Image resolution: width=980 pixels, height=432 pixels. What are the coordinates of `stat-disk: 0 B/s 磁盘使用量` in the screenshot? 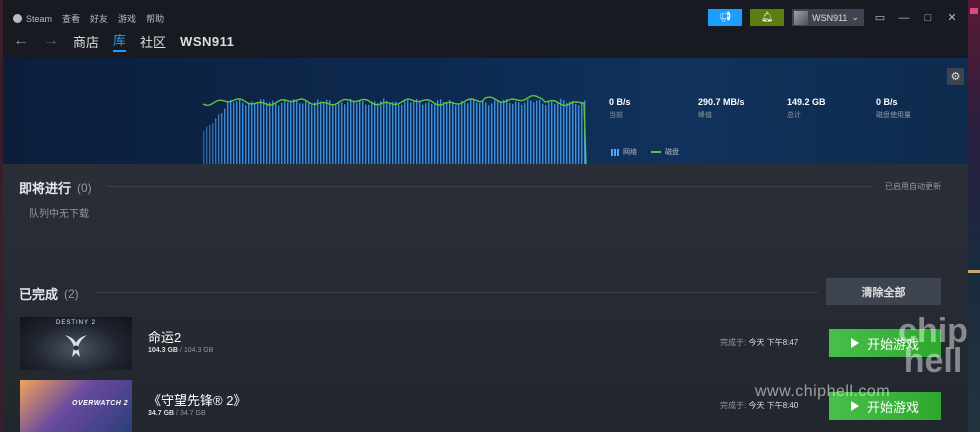 It's located at (920, 108).